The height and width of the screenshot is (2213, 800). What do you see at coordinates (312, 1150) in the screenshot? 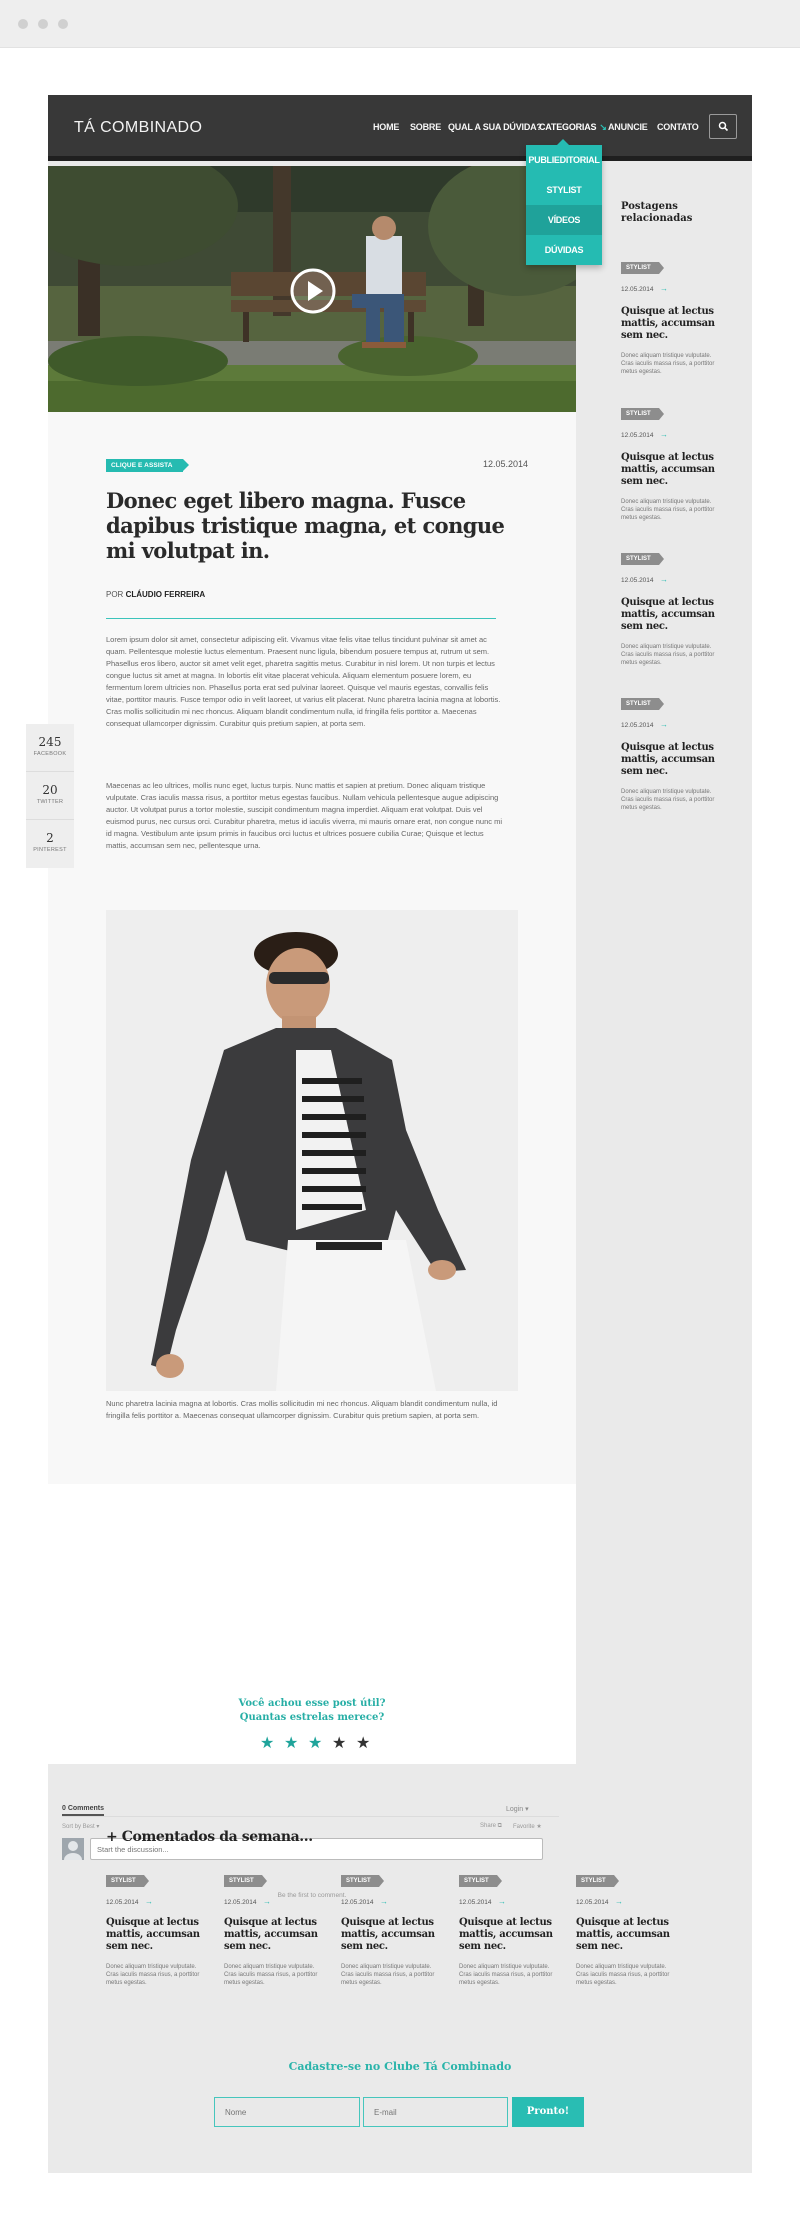
I see `model-photo` at bounding box center [312, 1150].